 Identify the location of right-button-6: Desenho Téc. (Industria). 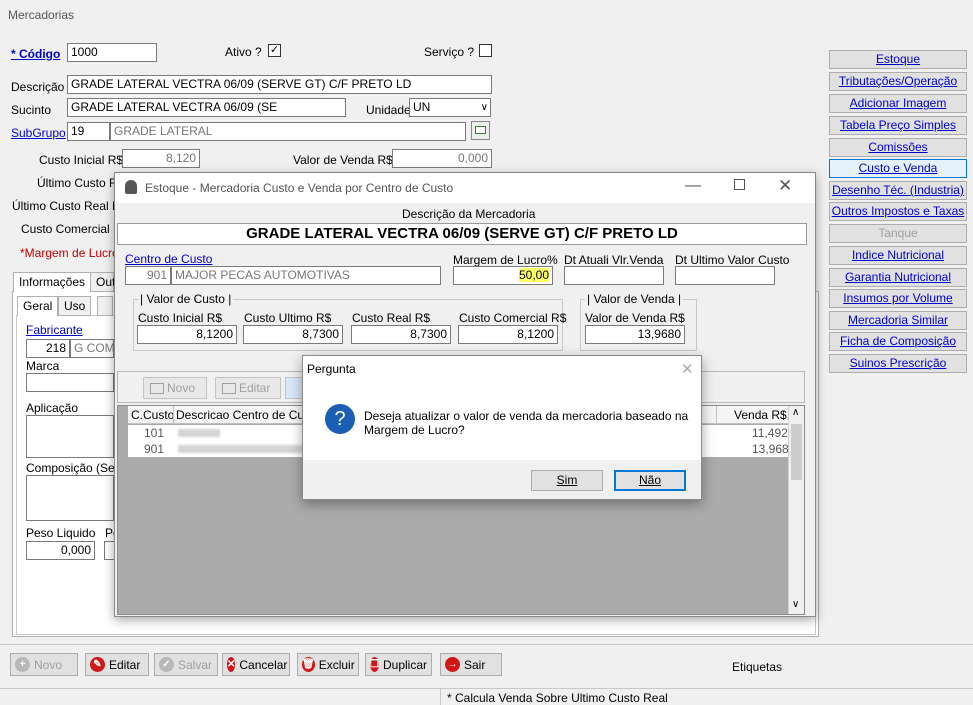
(898, 190).